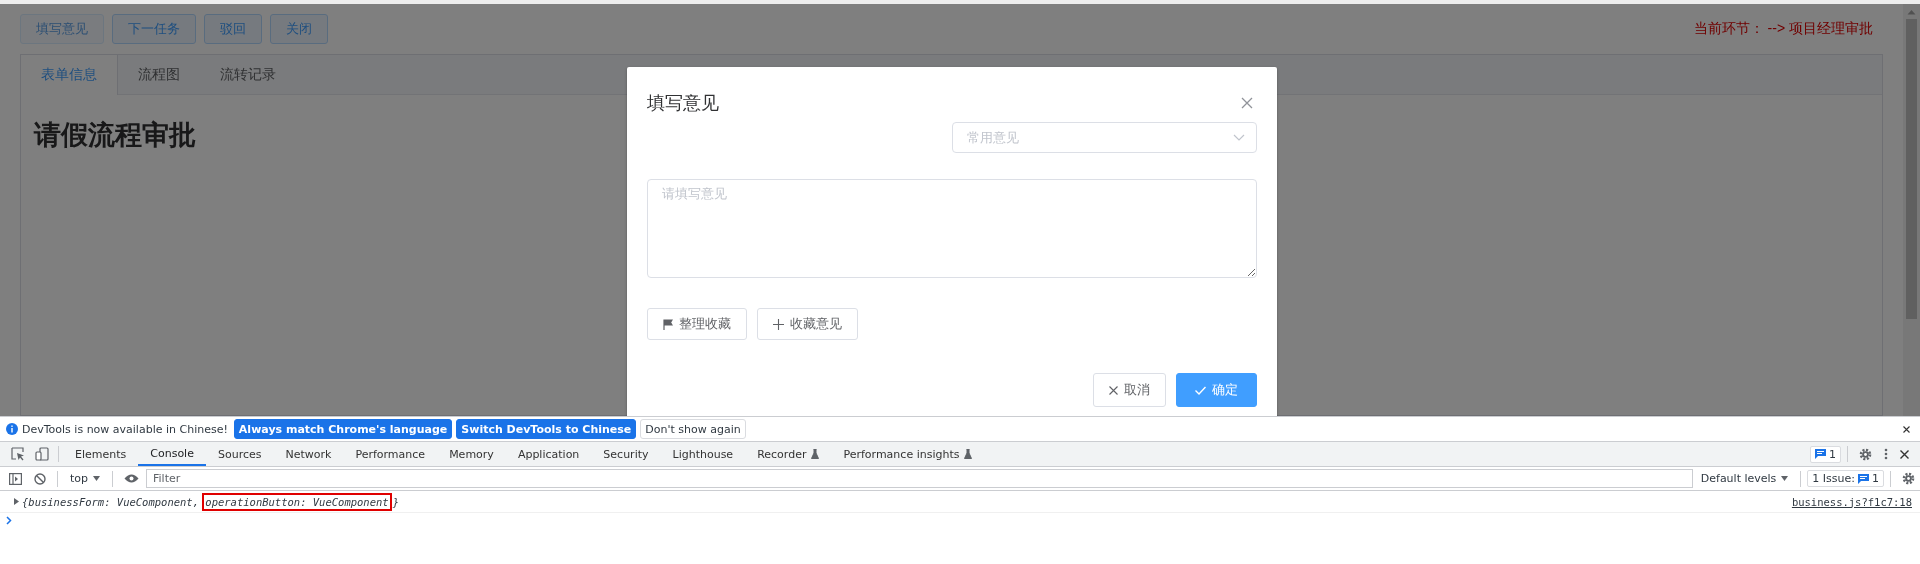 The image size is (1920, 564). I want to click on action-button: 收藏意见, so click(807, 324).